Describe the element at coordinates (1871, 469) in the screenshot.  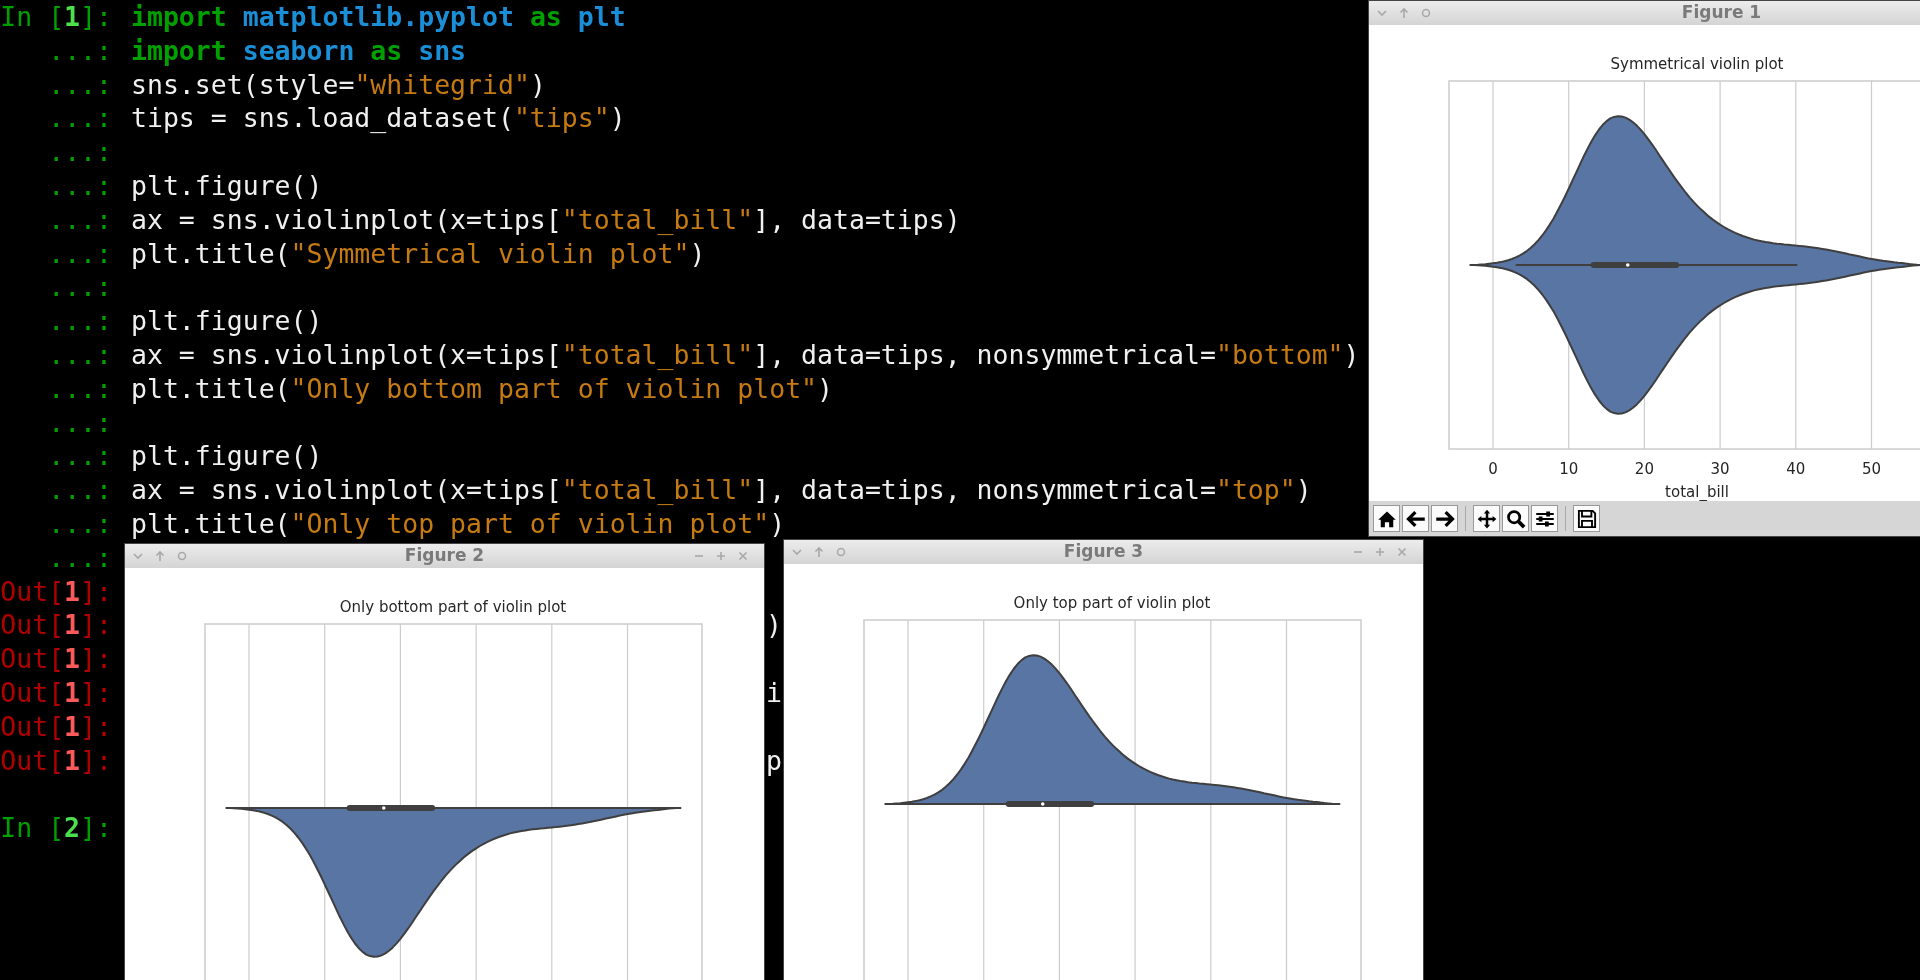
I see `tick-label: 50` at that location.